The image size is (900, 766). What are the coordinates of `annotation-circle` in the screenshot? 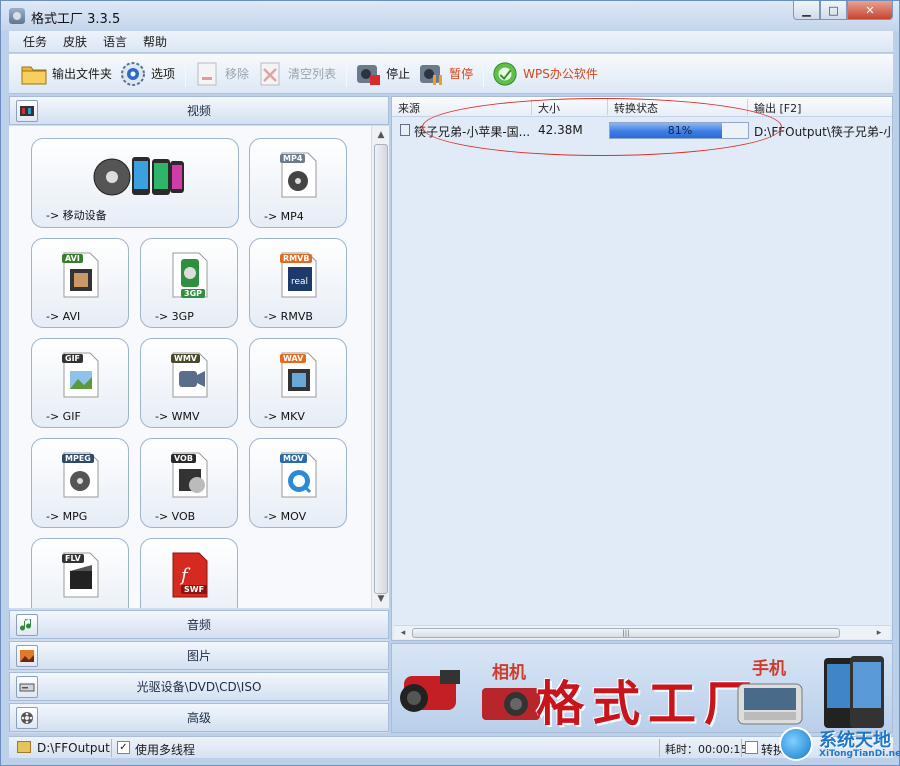 It's located at (602, 127).